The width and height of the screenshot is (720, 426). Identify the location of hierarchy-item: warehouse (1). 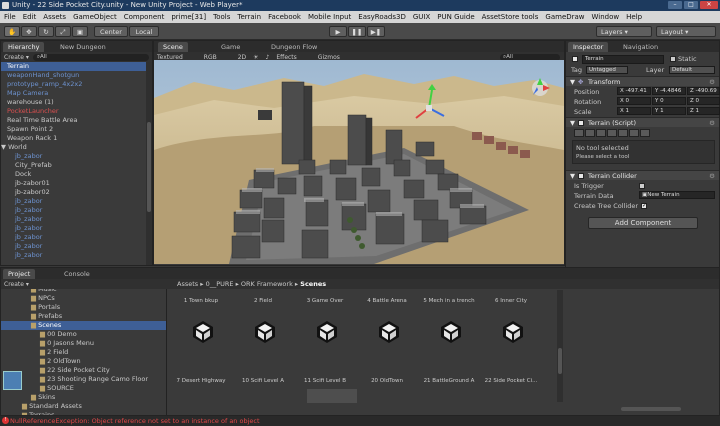
(73, 102).